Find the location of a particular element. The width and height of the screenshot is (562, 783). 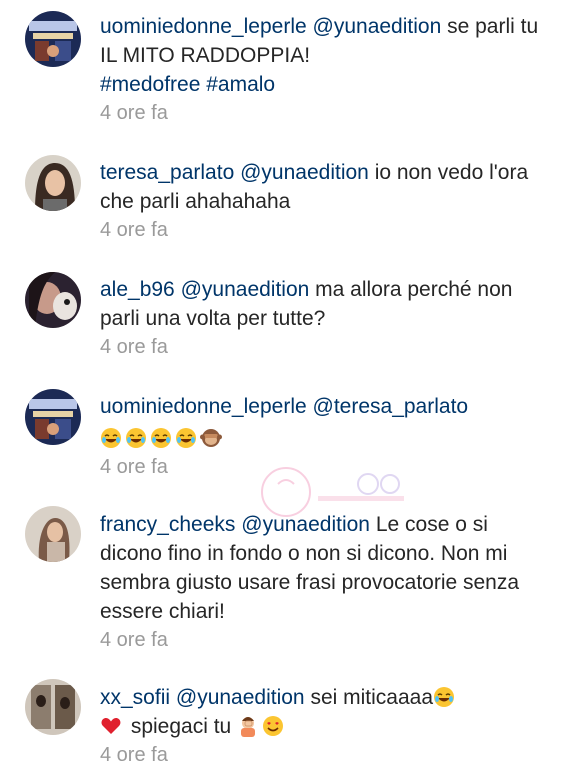

comment-username: ale_b96 is located at coordinates (137, 289).